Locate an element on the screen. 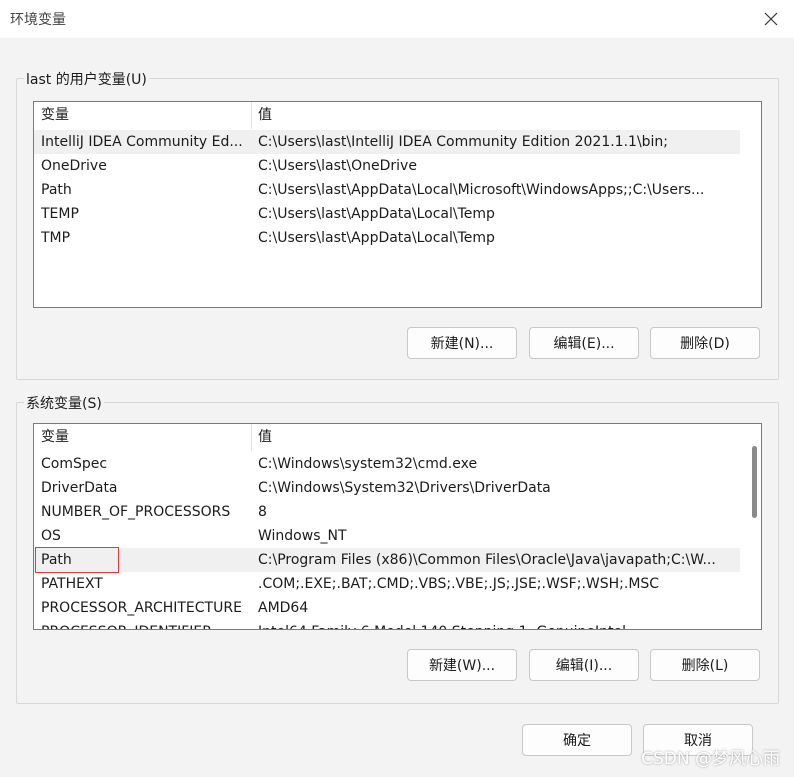 The image size is (794, 777). table-row: OneDrive C:\Users\last\OneDrive is located at coordinates (387, 166).